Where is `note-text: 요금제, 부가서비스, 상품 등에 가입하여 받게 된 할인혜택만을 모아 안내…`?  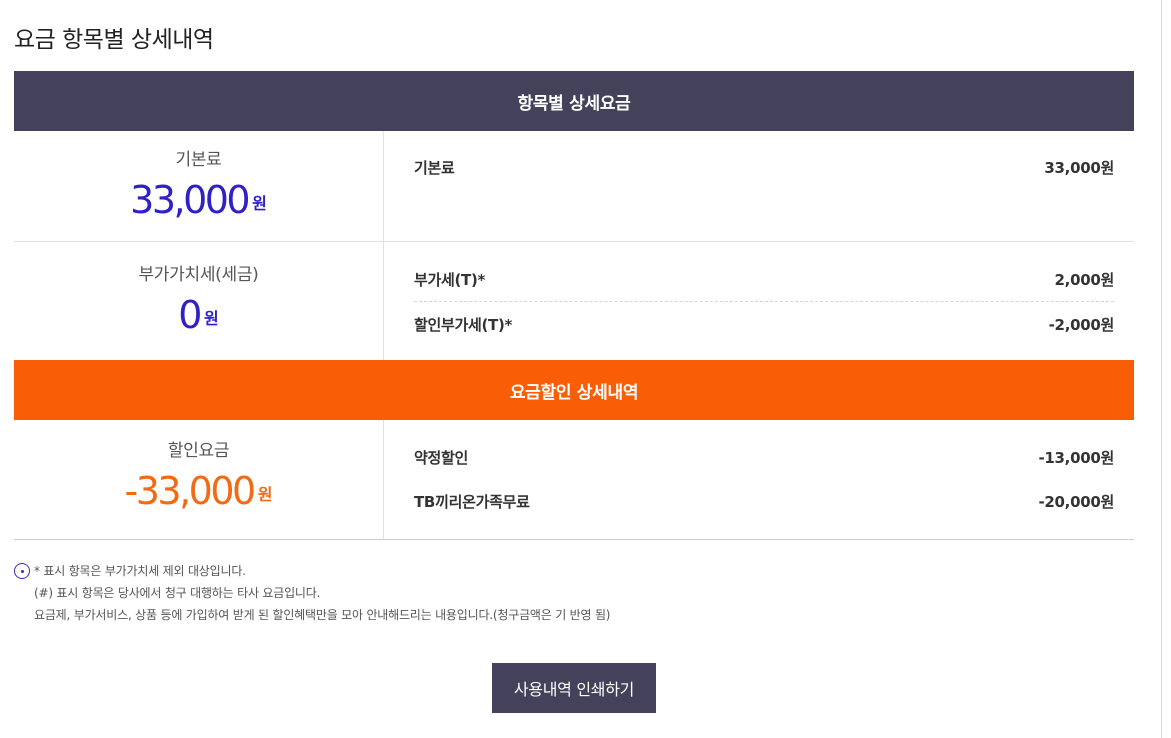
note-text: 요금제, 부가서비스, 상품 등에 가입하여 받게 된 할인혜택만을 모아 안내… is located at coordinates (322, 615).